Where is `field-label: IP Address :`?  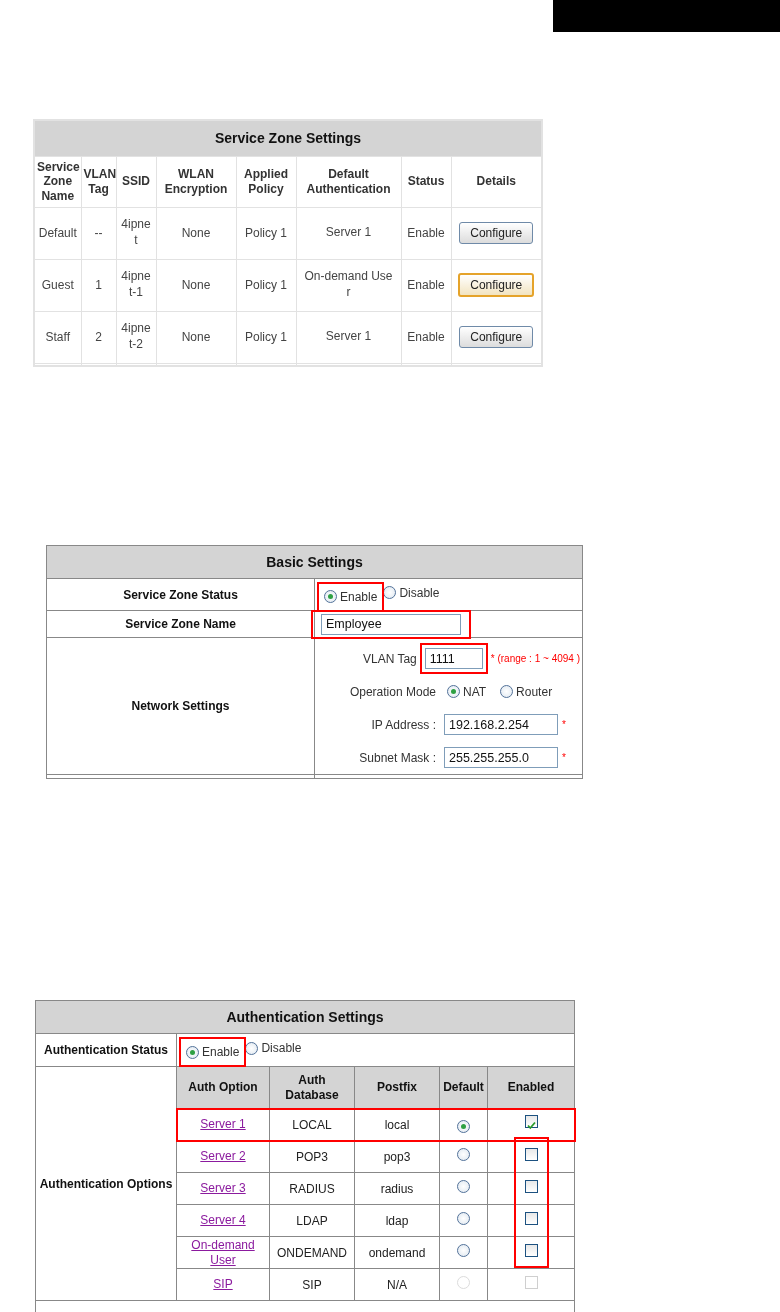 field-label: IP Address : is located at coordinates (403, 725).